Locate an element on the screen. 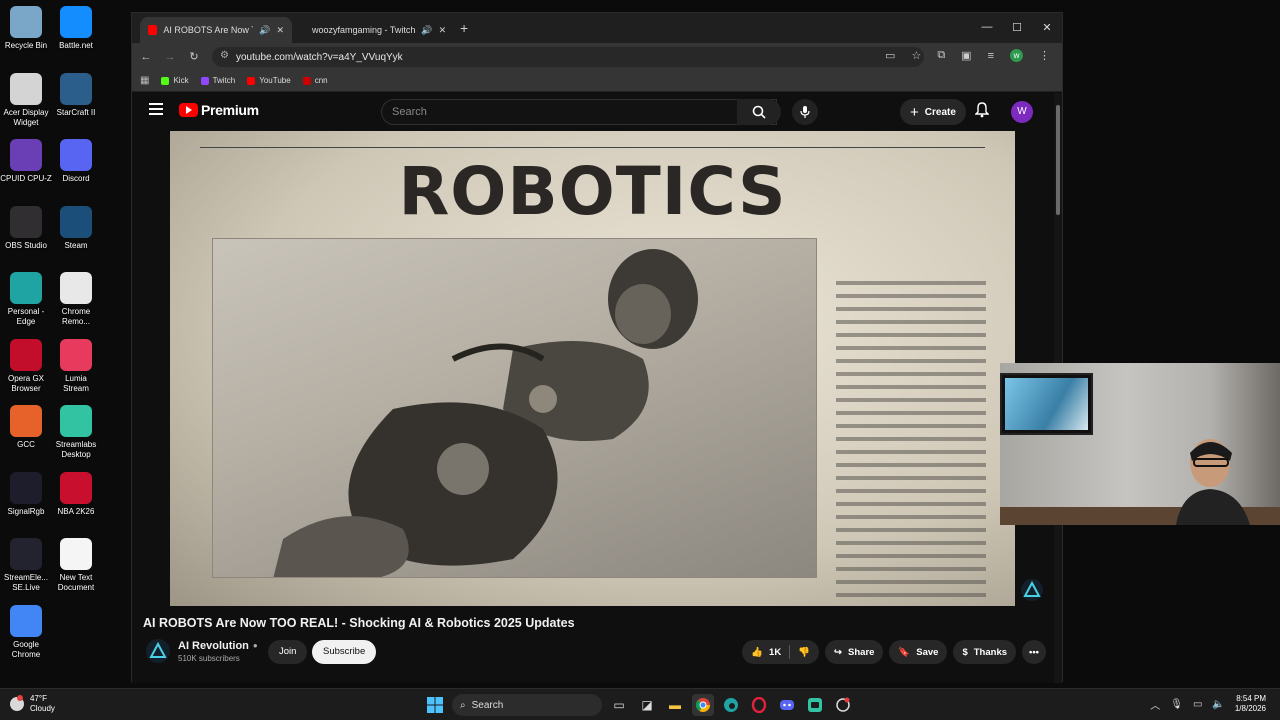  edge-icon is located at coordinates (731, 705).